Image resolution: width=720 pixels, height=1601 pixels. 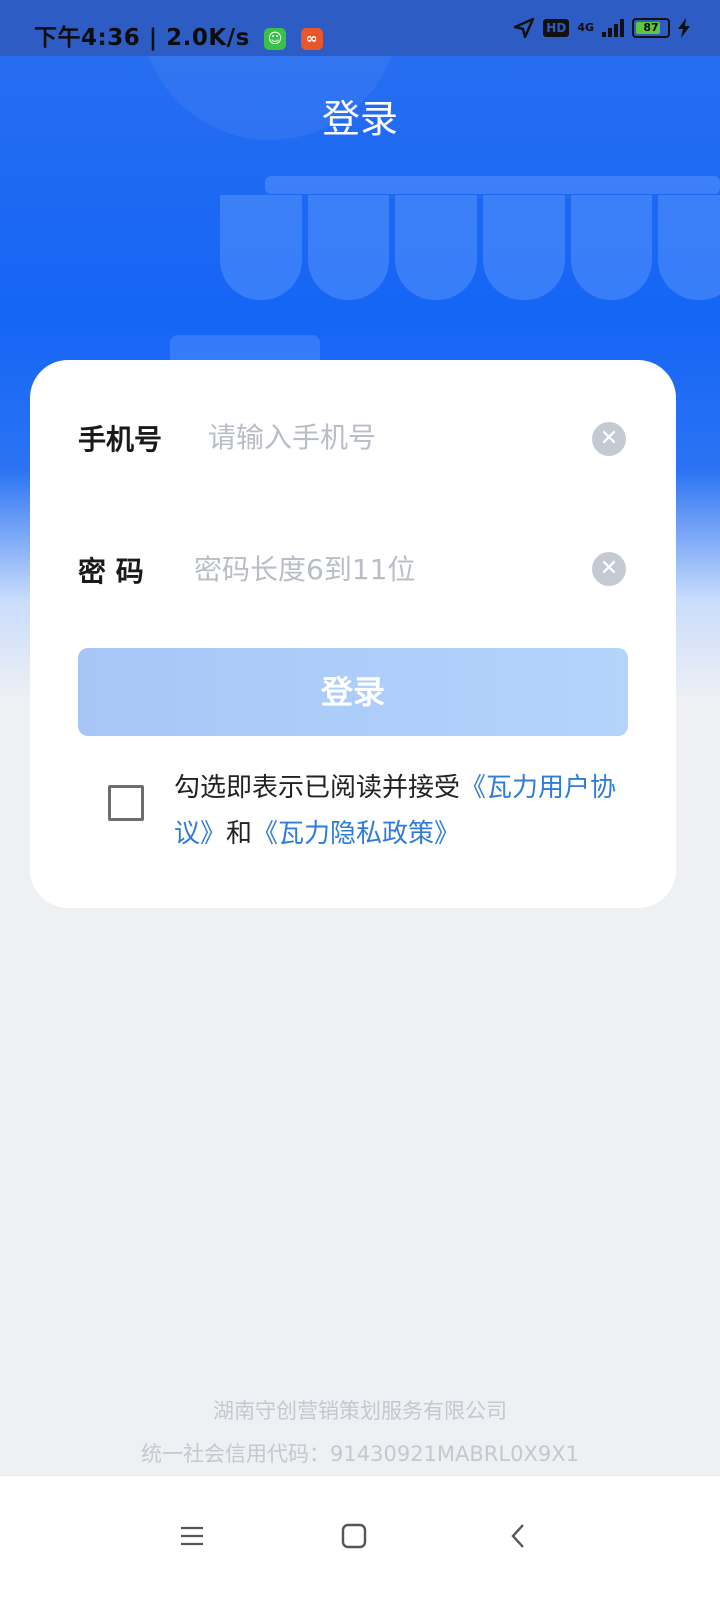 I want to click on decor-awning, so click(x=470, y=247).